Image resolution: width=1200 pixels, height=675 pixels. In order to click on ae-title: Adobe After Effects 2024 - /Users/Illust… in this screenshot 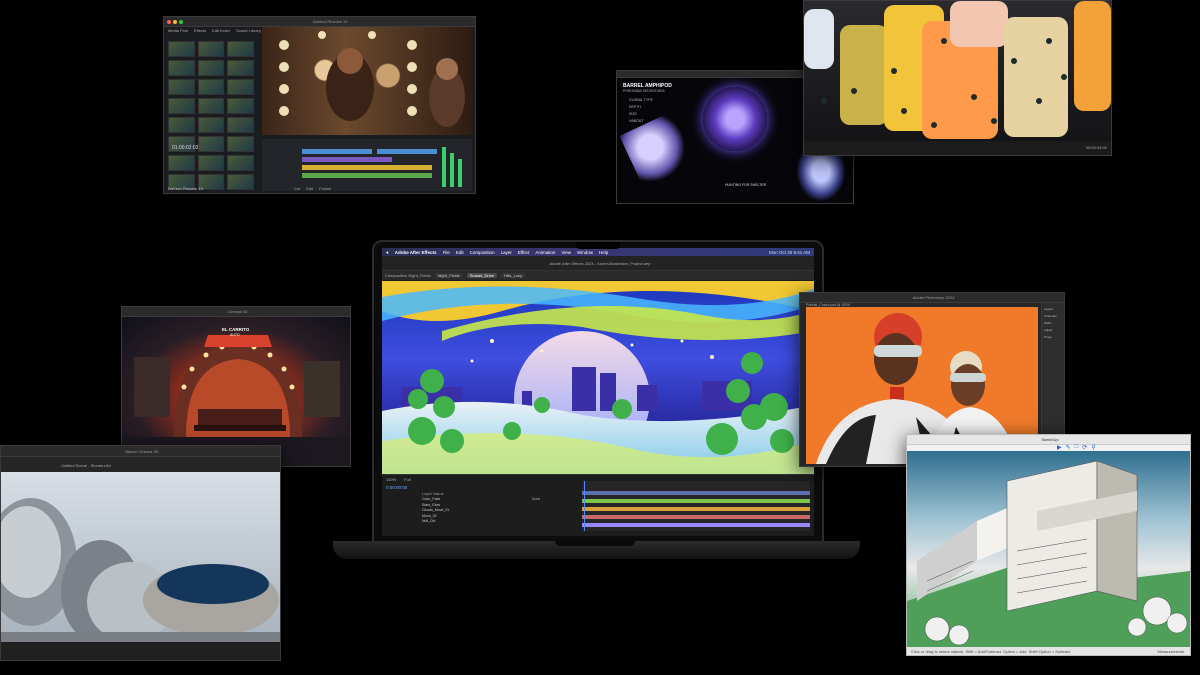, I will do `click(600, 263)`.